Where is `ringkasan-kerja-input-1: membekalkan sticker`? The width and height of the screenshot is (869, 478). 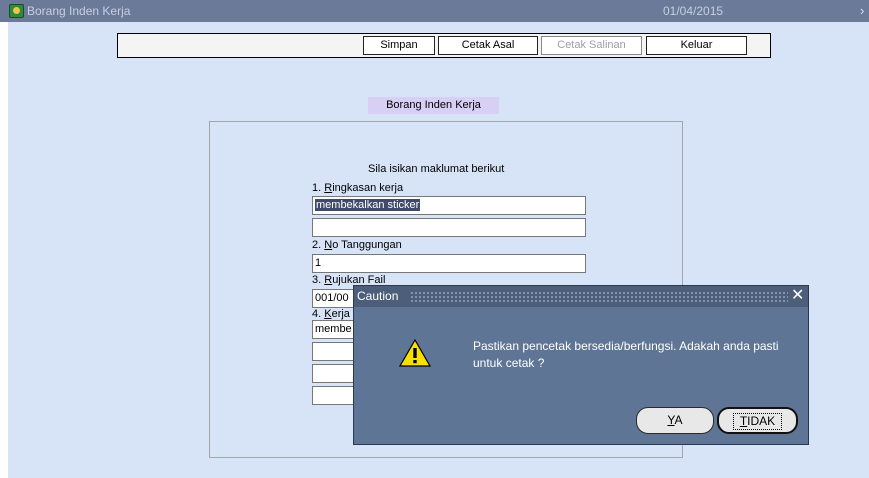
ringkasan-kerja-input-1: membekalkan sticker is located at coordinates (449, 205).